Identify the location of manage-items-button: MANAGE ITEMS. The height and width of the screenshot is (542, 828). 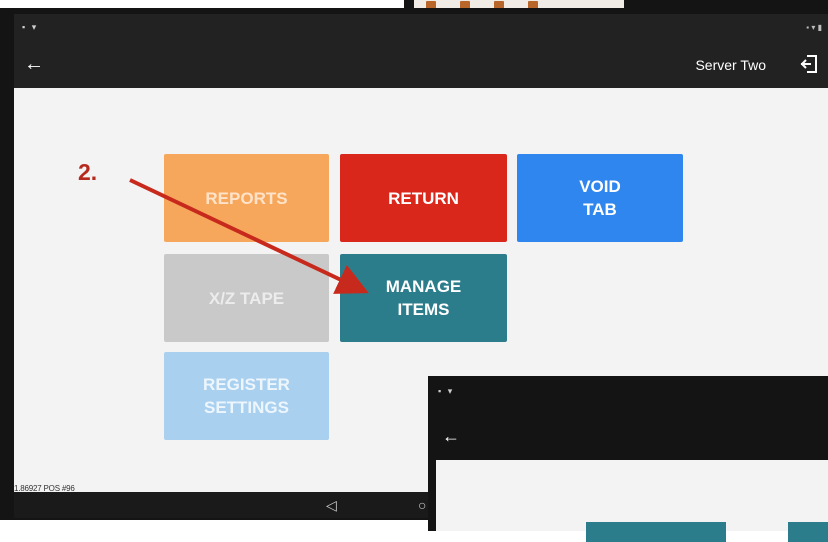
(423, 298).